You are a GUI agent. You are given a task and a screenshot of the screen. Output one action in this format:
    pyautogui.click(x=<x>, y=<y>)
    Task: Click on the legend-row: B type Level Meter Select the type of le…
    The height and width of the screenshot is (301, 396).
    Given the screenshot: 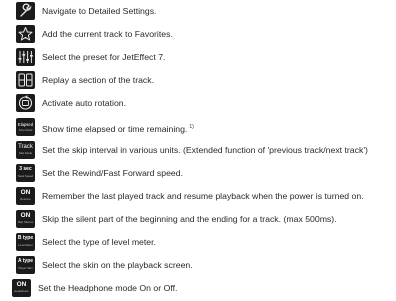 What is the action you would take?
    pyautogui.click(x=198, y=242)
    